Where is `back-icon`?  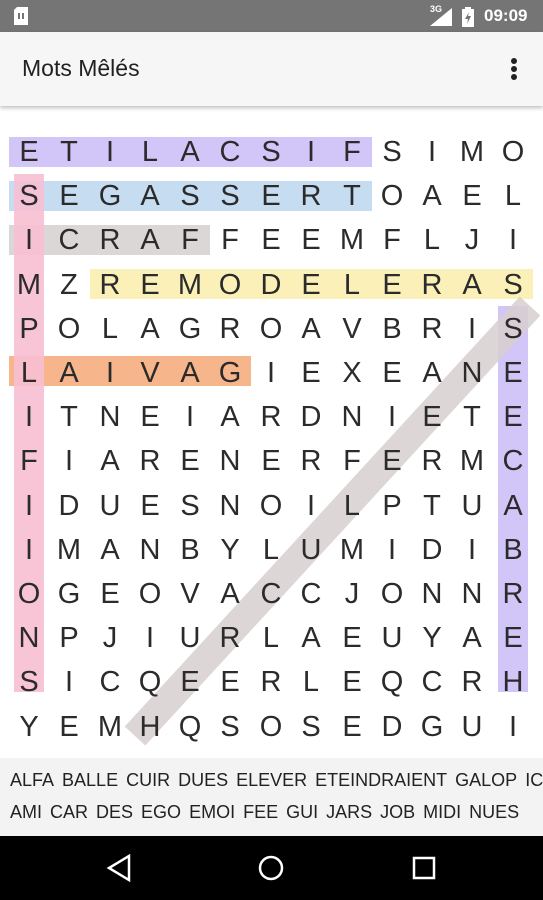 back-icon is located at coordinates (119, 868).